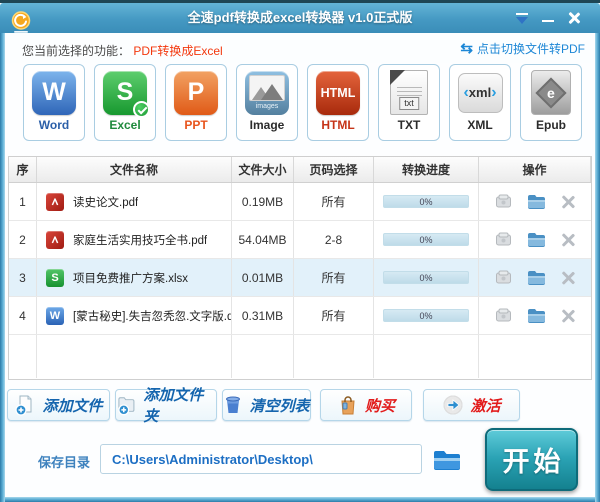 This screenshot has width=600, height=502. Describe the element at coordinates (548, 18) in the screenshot. I see `minimize-button` at that location.